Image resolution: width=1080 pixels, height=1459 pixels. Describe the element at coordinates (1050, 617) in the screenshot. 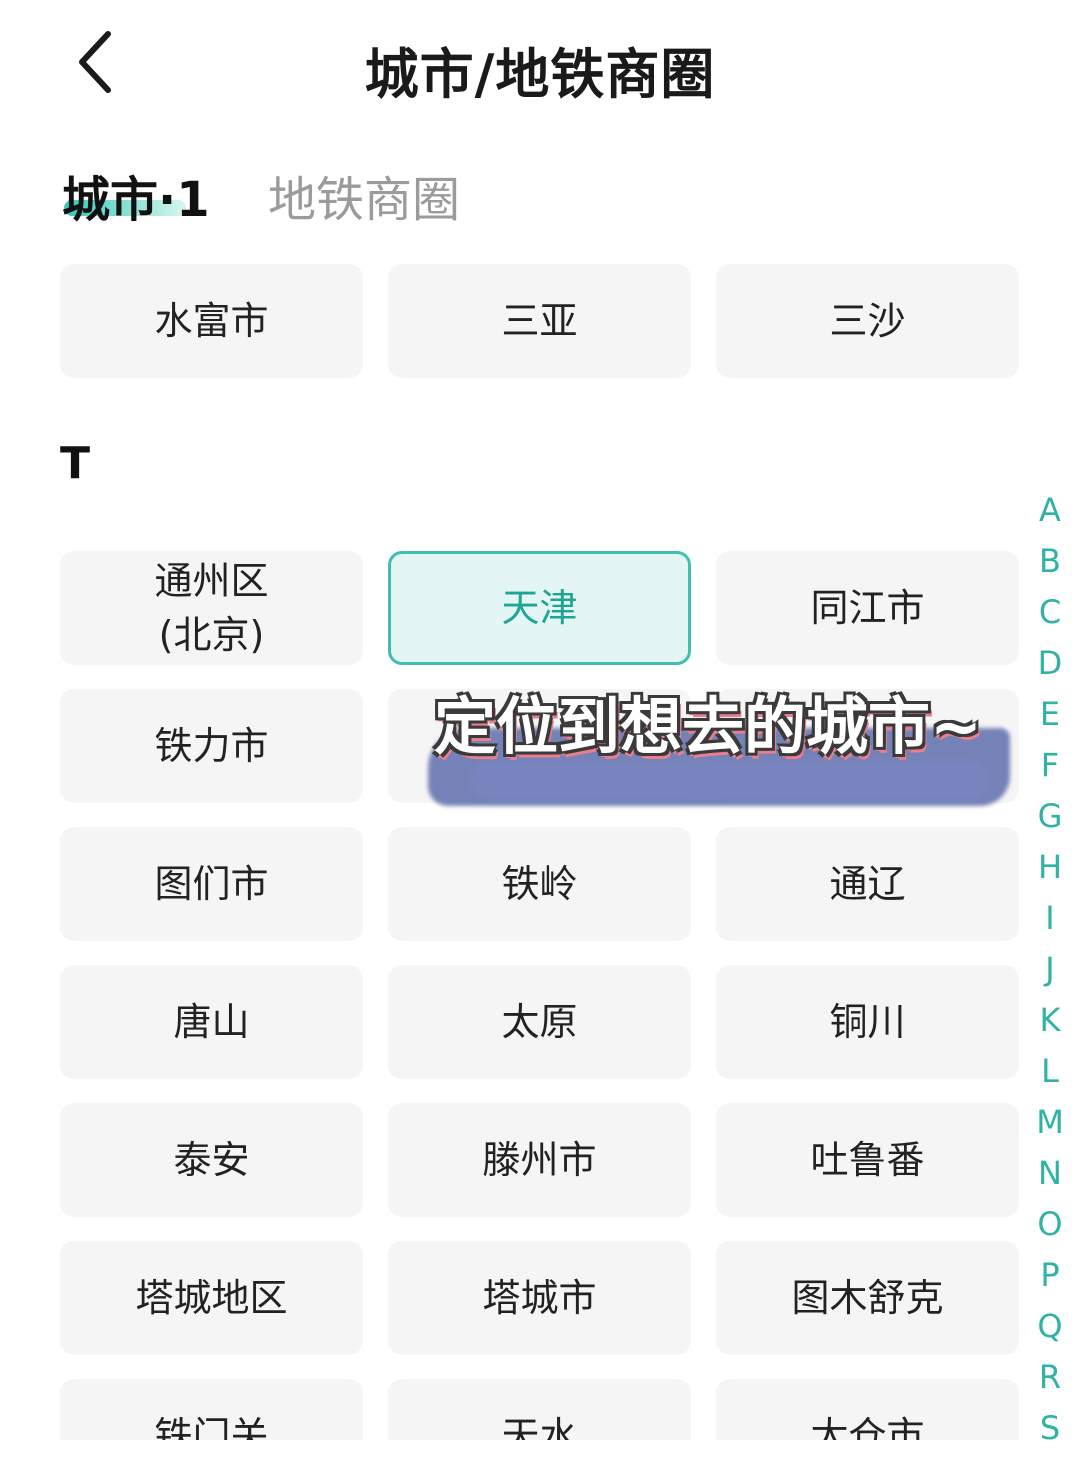

I see `index-letter: C` at that location.